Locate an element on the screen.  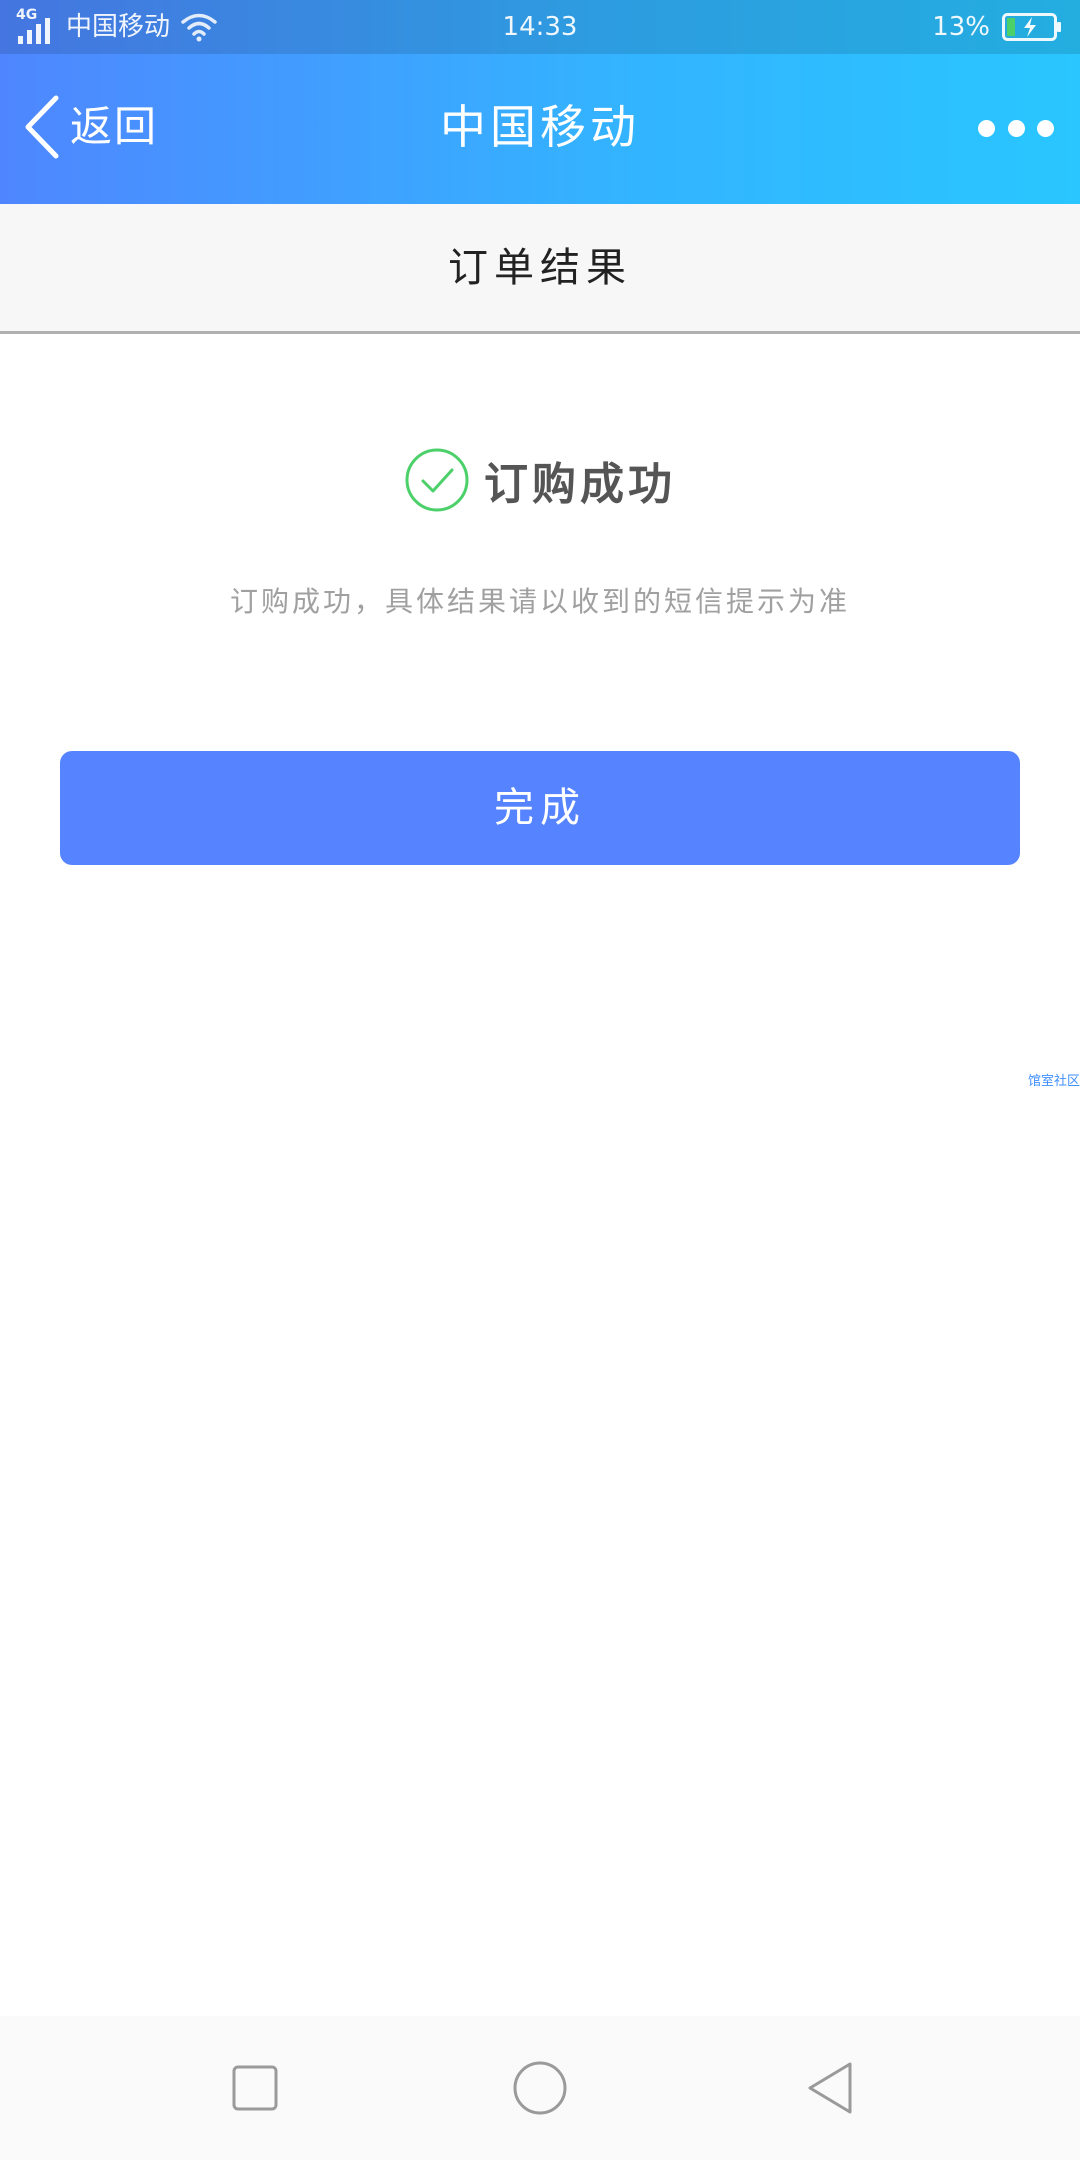
status-bar: 4G 中国移动 14:33 13% is located at coordinates (540, 27).